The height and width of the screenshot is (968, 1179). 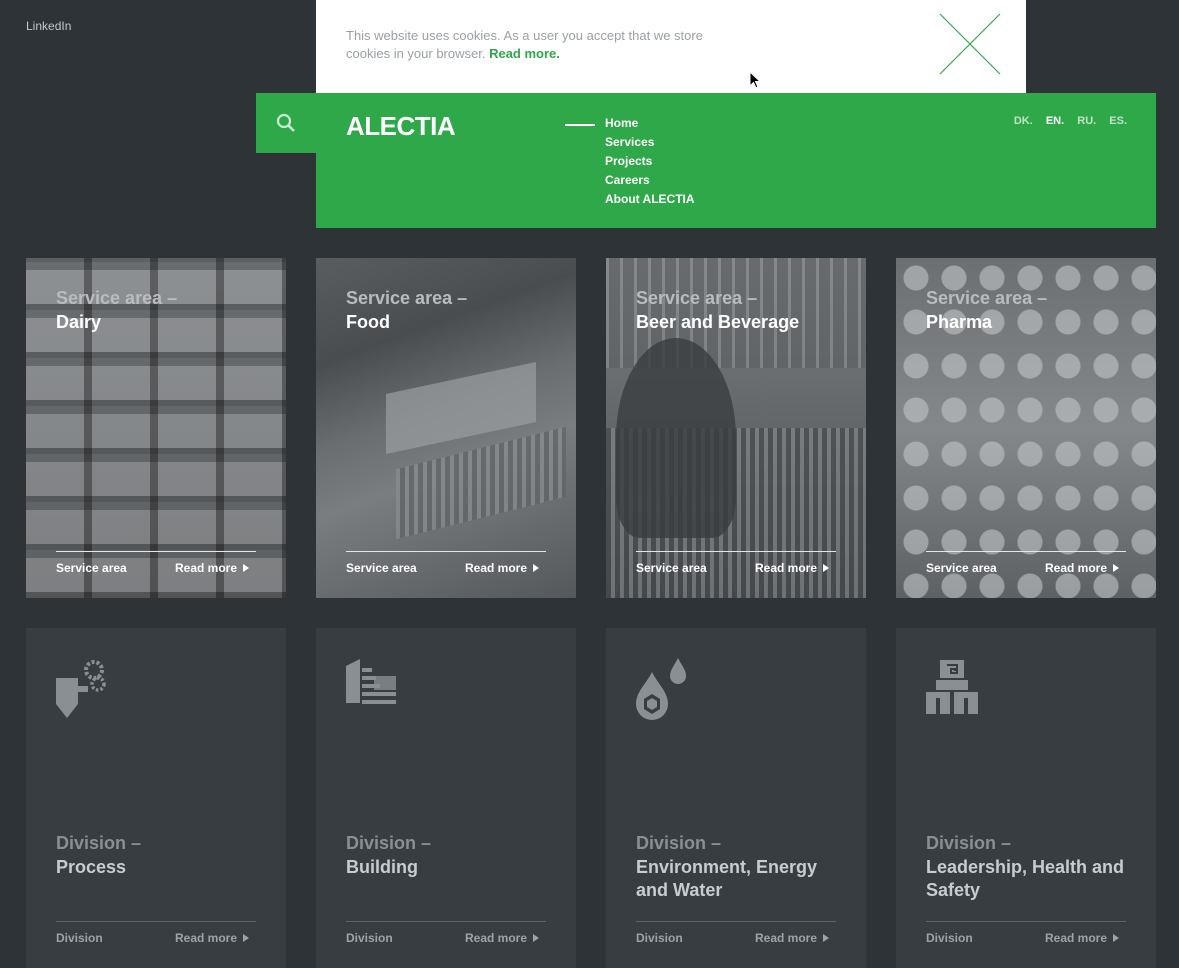 I want to click on nav-item-careers: Careers, so click(x=650, y=180).